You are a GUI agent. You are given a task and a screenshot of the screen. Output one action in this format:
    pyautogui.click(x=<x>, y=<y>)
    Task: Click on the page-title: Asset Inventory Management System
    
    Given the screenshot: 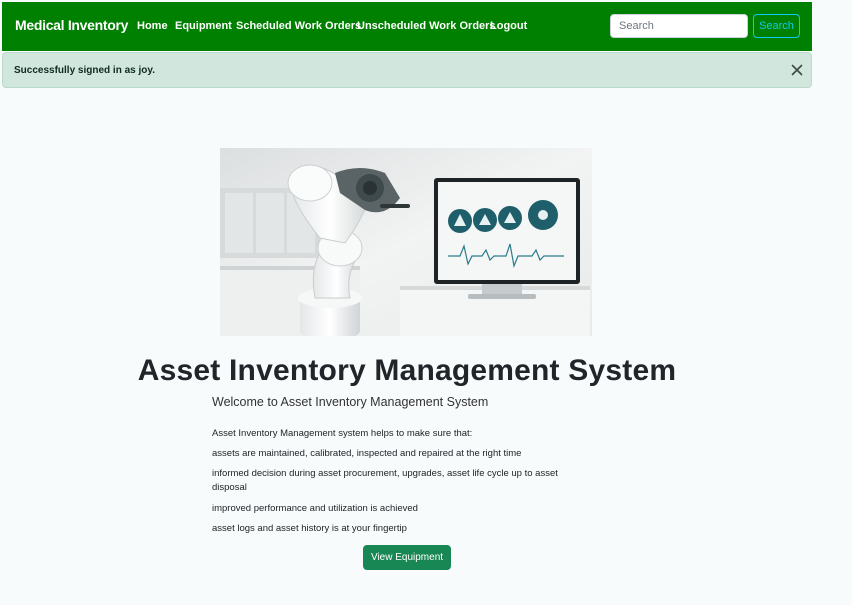 What is the action you would take?
    pyautogui.click(x=407, y=370)
    